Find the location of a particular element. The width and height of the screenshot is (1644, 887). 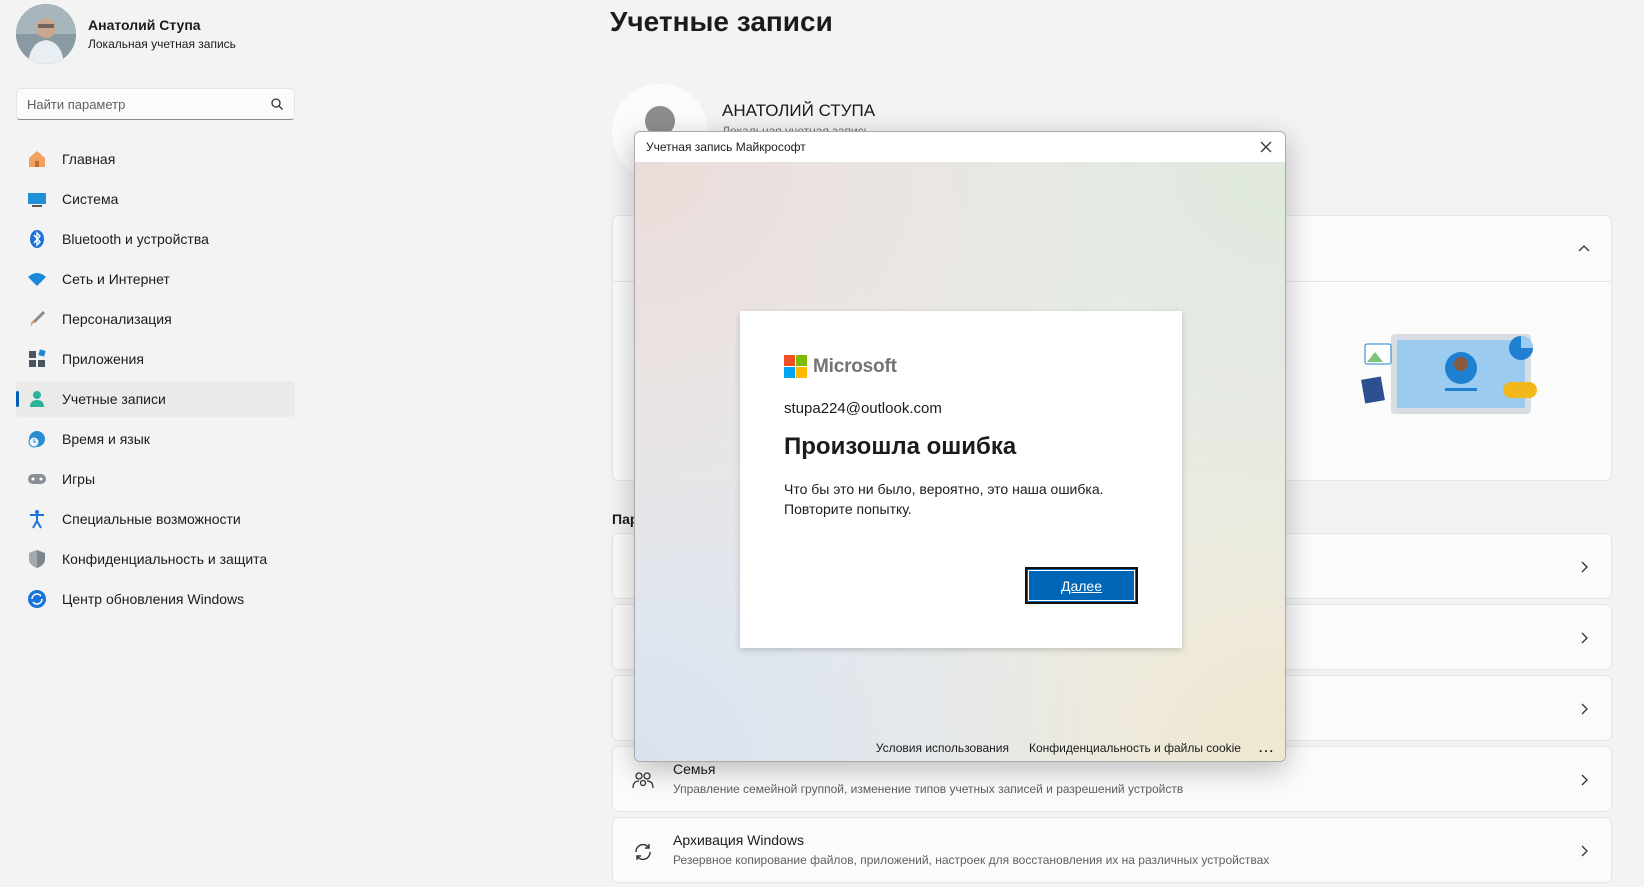

logo-text: Microsoft is located at coordinates (855, 366).